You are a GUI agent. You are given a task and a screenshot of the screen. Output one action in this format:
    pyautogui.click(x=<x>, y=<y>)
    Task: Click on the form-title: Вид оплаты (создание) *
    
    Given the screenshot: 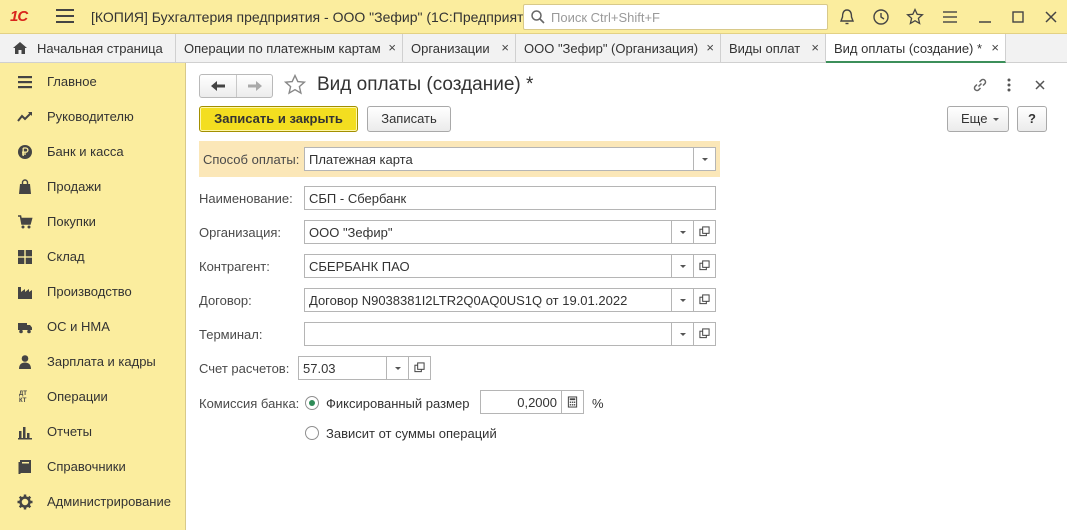 What is the action you would take?
    pyautogui.click(x=425, y=84)
    